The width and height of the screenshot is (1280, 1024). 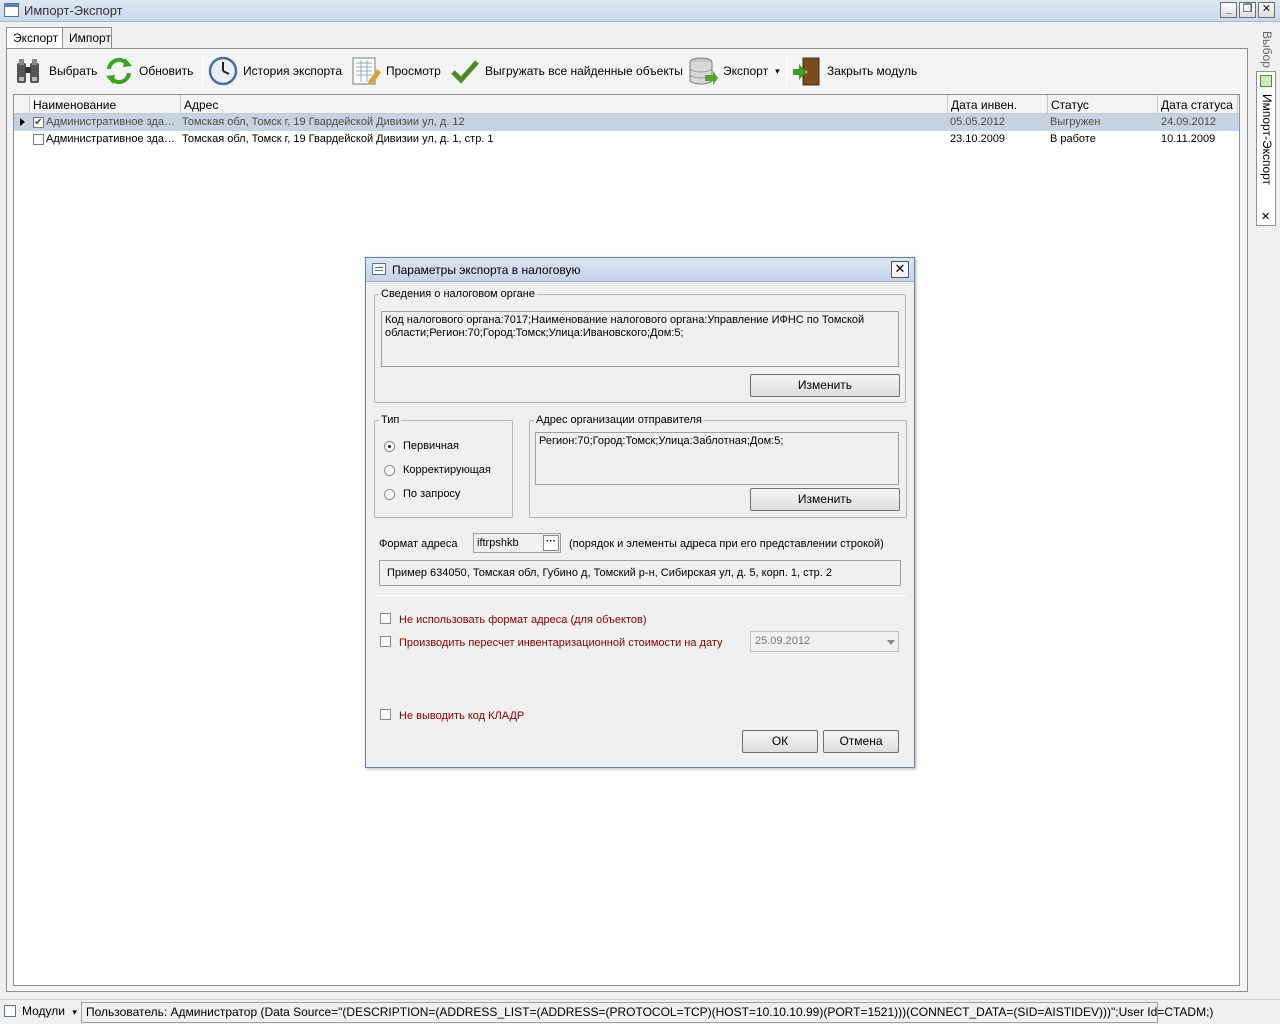 What do you see at coordinates (978, 122) in the screenshot?
I see `cell-inventory-date: 05.05.2012` at bounding box center [978, 122].